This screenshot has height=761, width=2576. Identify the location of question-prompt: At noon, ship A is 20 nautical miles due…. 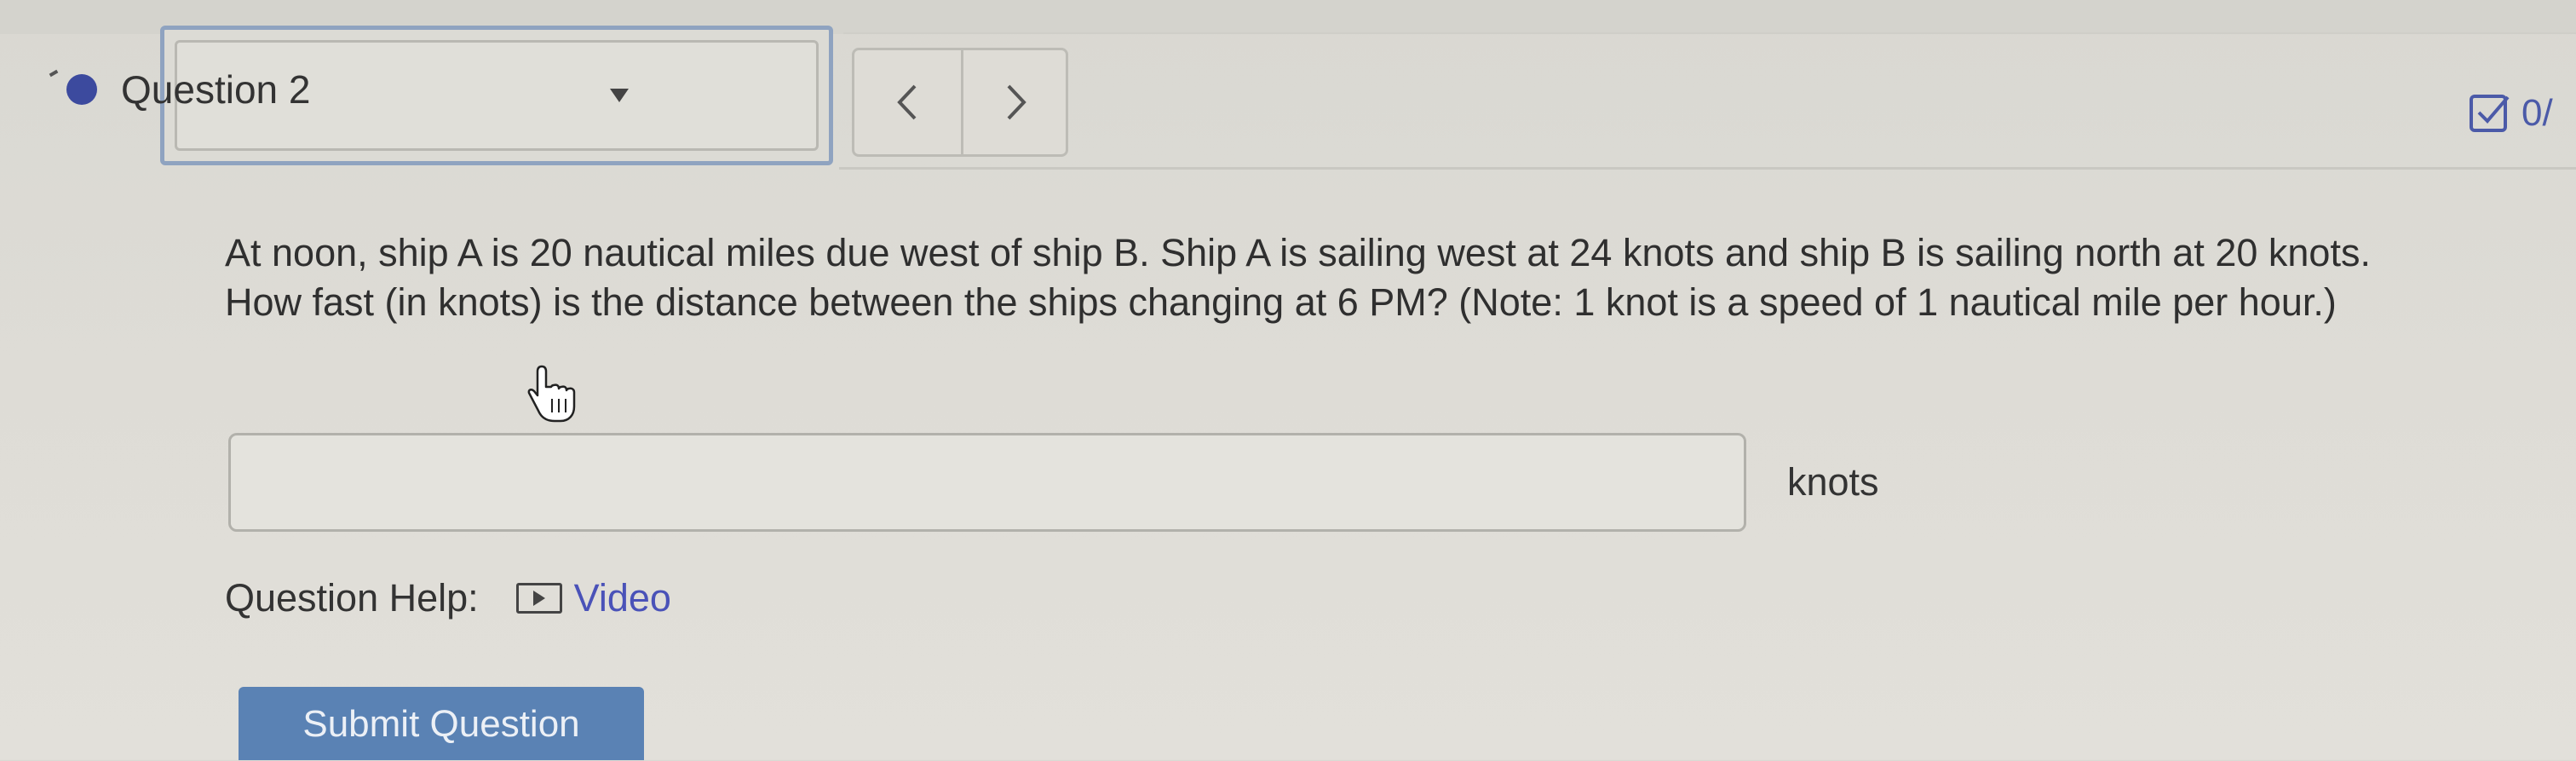
(1298, 277).